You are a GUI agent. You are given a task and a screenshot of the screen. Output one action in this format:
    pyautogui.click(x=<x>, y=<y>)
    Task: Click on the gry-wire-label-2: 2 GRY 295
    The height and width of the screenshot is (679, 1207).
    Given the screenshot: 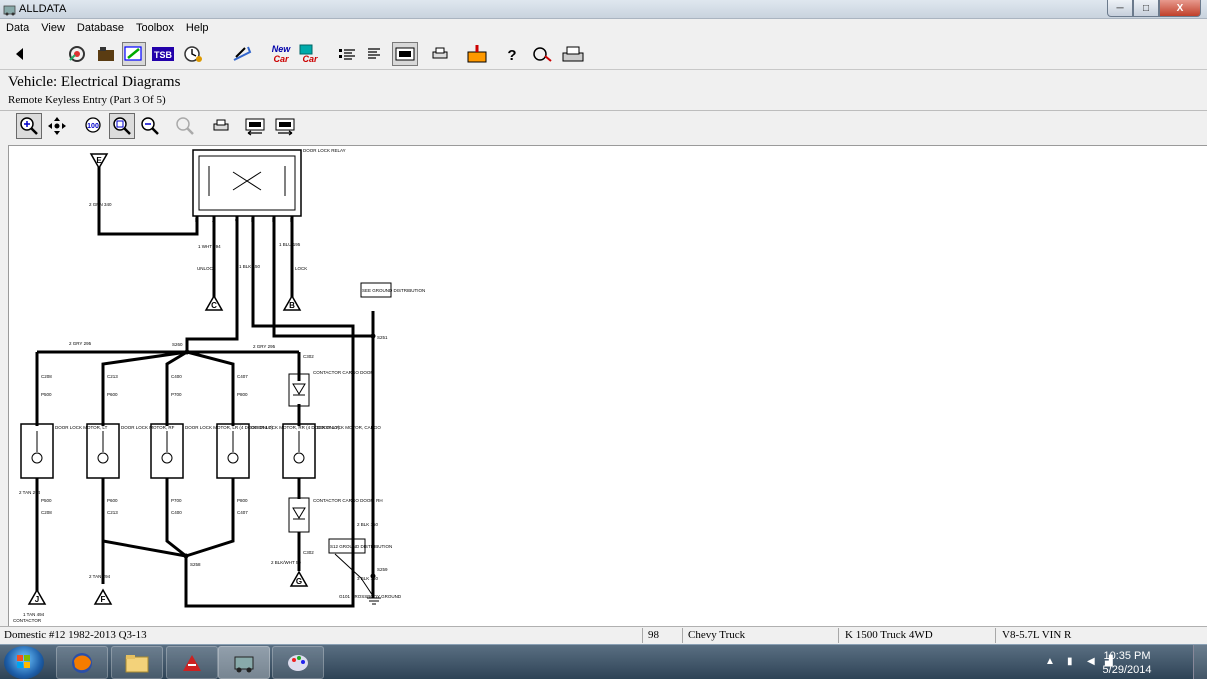 What is the action you would take?
    pyautogui.click(x=264, y=346)
    